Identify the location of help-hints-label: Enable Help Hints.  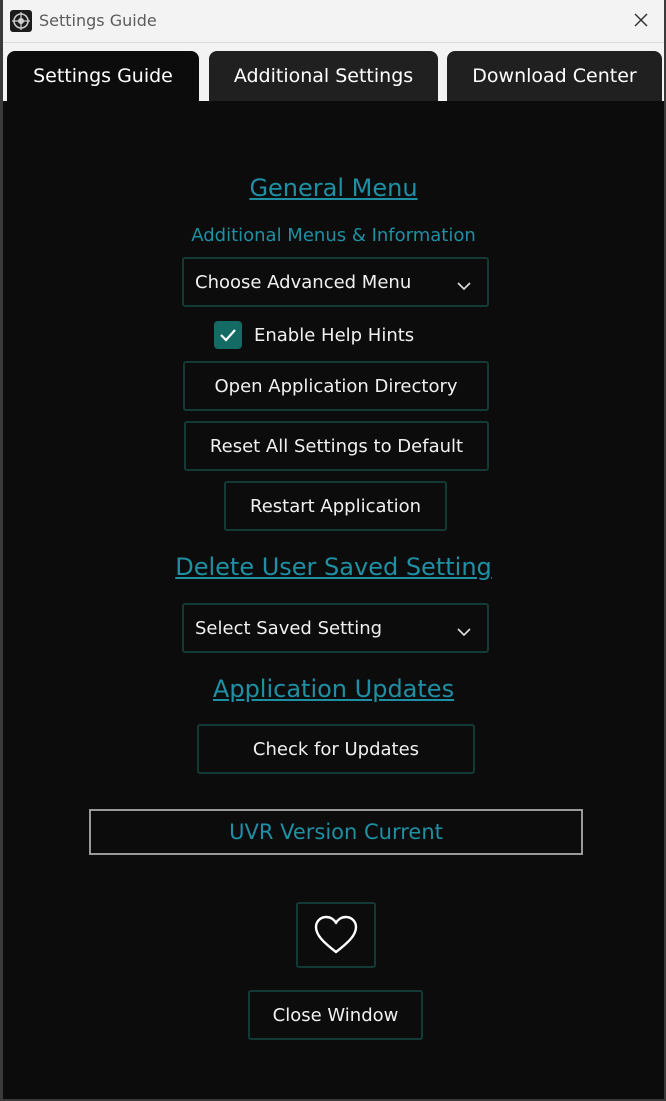
(334, 335).